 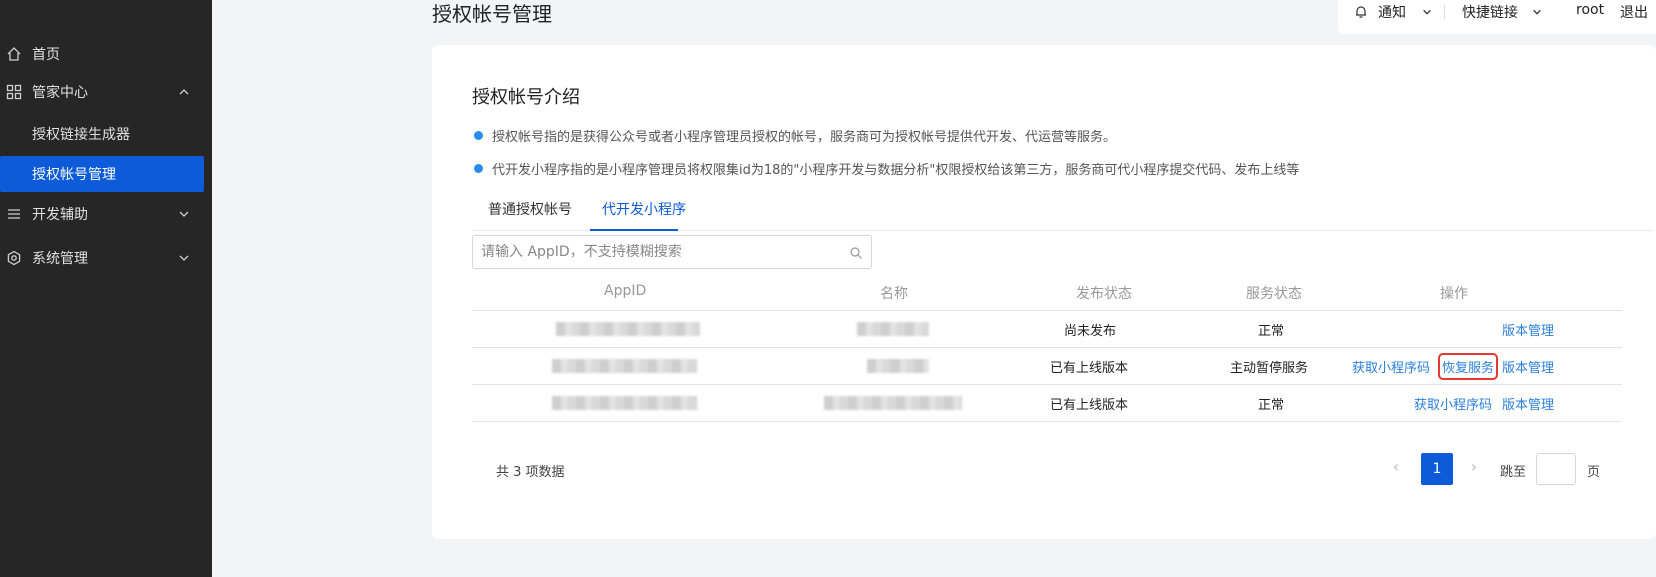 I want to click on column-header-name: 名称, so click(x=894, y=294).